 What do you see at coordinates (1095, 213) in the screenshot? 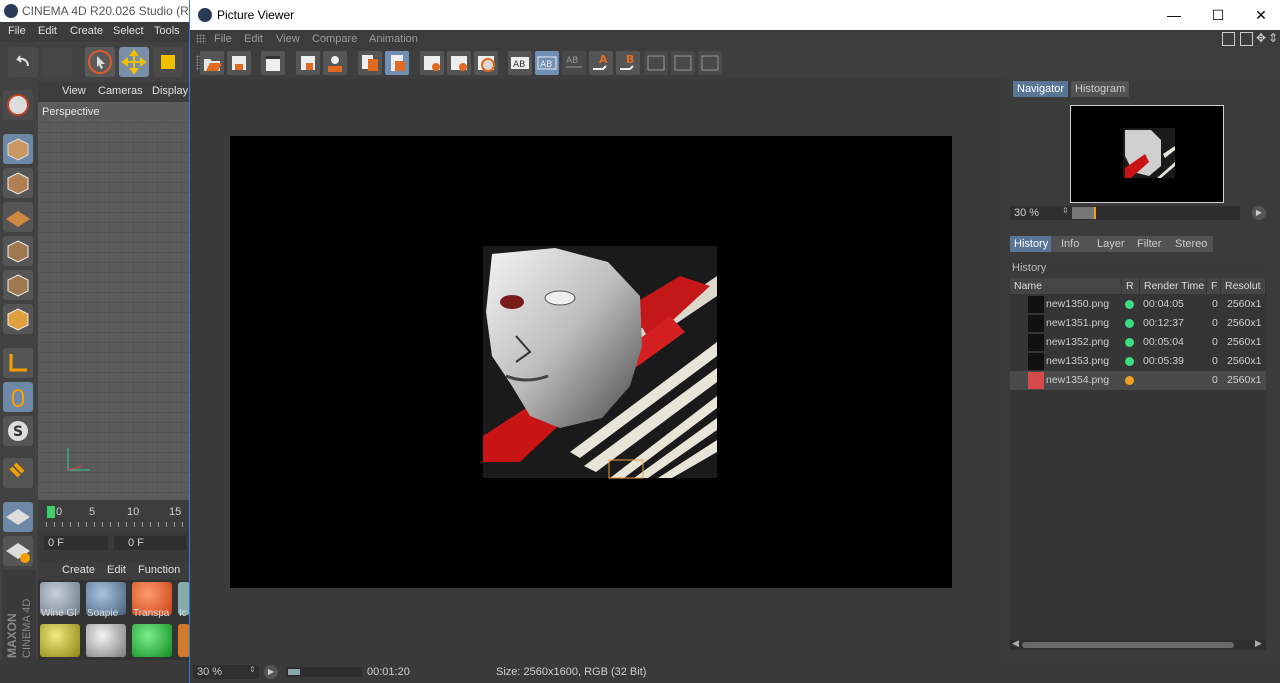
I see `zoom-slider-handle` at bounding box center [1095, 213].